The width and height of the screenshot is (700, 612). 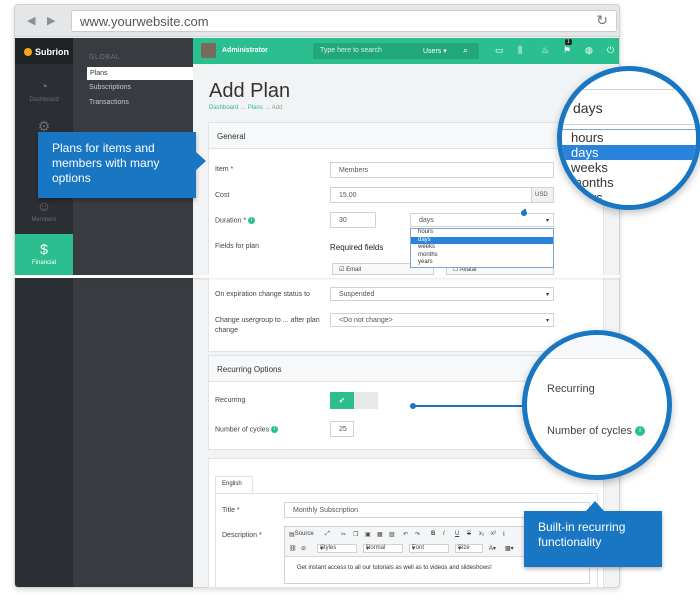 I want to click on flag-icon: ⚑, so click(x=567, y=50).